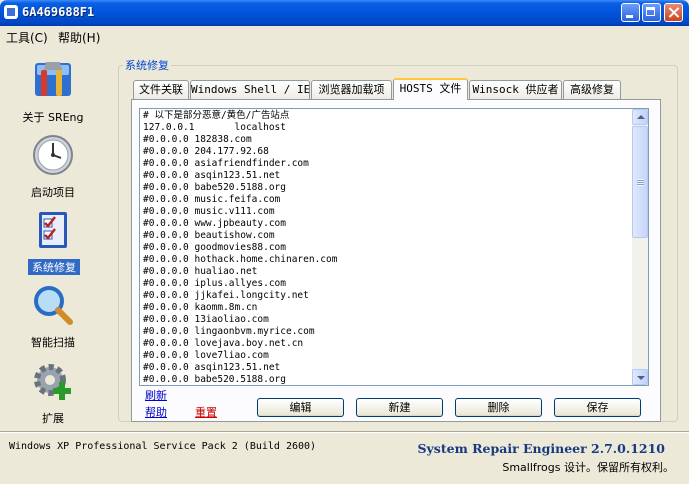 The width and height of the screenshot is (689, 484). Describe the element at coordinates (53, 418) in the screenshot. I see `nav-extend-label: 扩展` at that location.